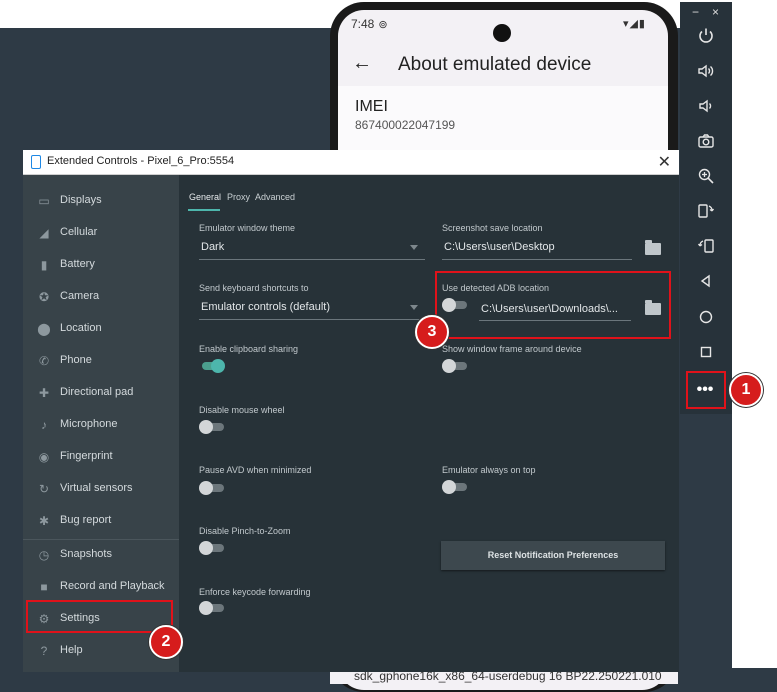 The width and height of the screenshot is (777, 692). I want to click on pause-avd-toggle, so click(212, 488).